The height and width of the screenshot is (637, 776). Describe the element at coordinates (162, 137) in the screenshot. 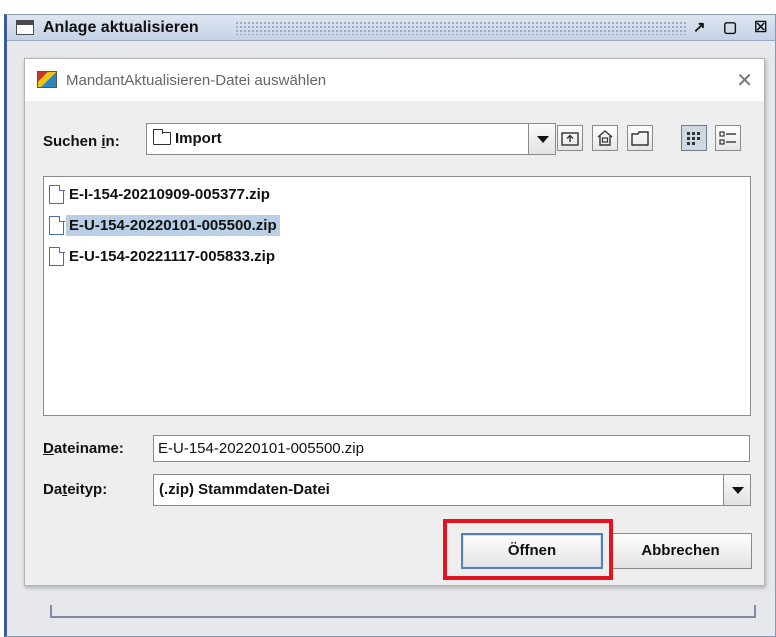

I see `folder-icon` at that location.